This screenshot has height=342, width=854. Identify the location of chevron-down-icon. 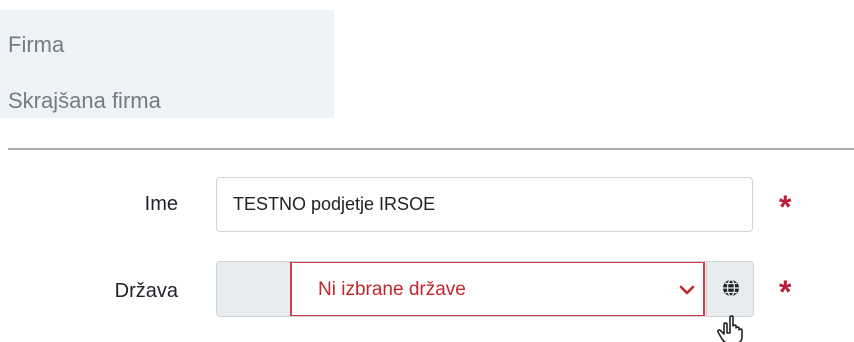
(687, 290).